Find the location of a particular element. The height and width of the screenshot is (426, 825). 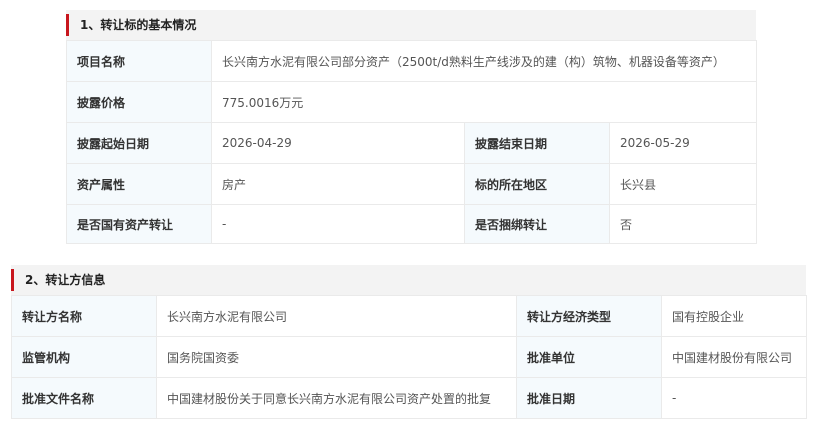

table-row: 披露起始日期 2026-04-29 披露结束日期 2026-05-29 is located at coordinates (412, 143).